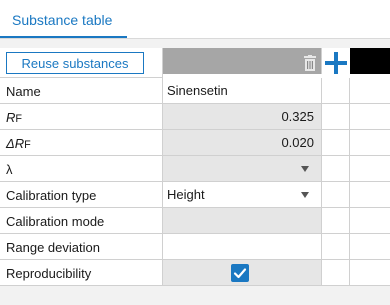 The width and height of the screenshot is (390, 305). What do you see at coordinates (63, 19) in the screenshot?
I see `tab-substance-table: Substance table` at bounding box center [63, 19].